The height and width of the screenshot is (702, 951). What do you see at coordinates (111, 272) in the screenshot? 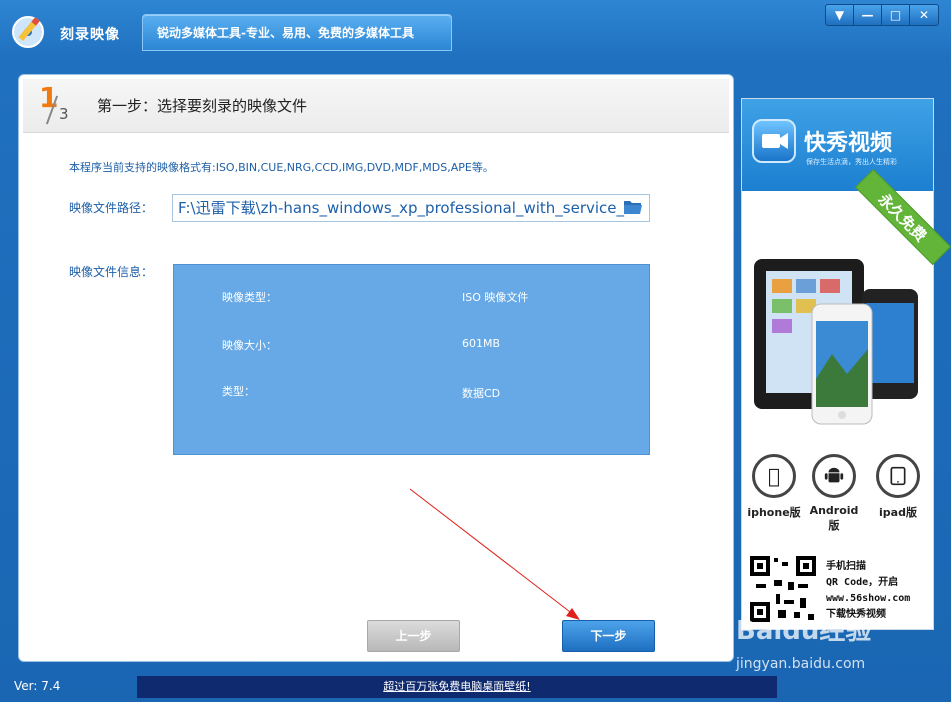
I see `image-info-label: 映像文件信息：` at bounding box center [111, 272].